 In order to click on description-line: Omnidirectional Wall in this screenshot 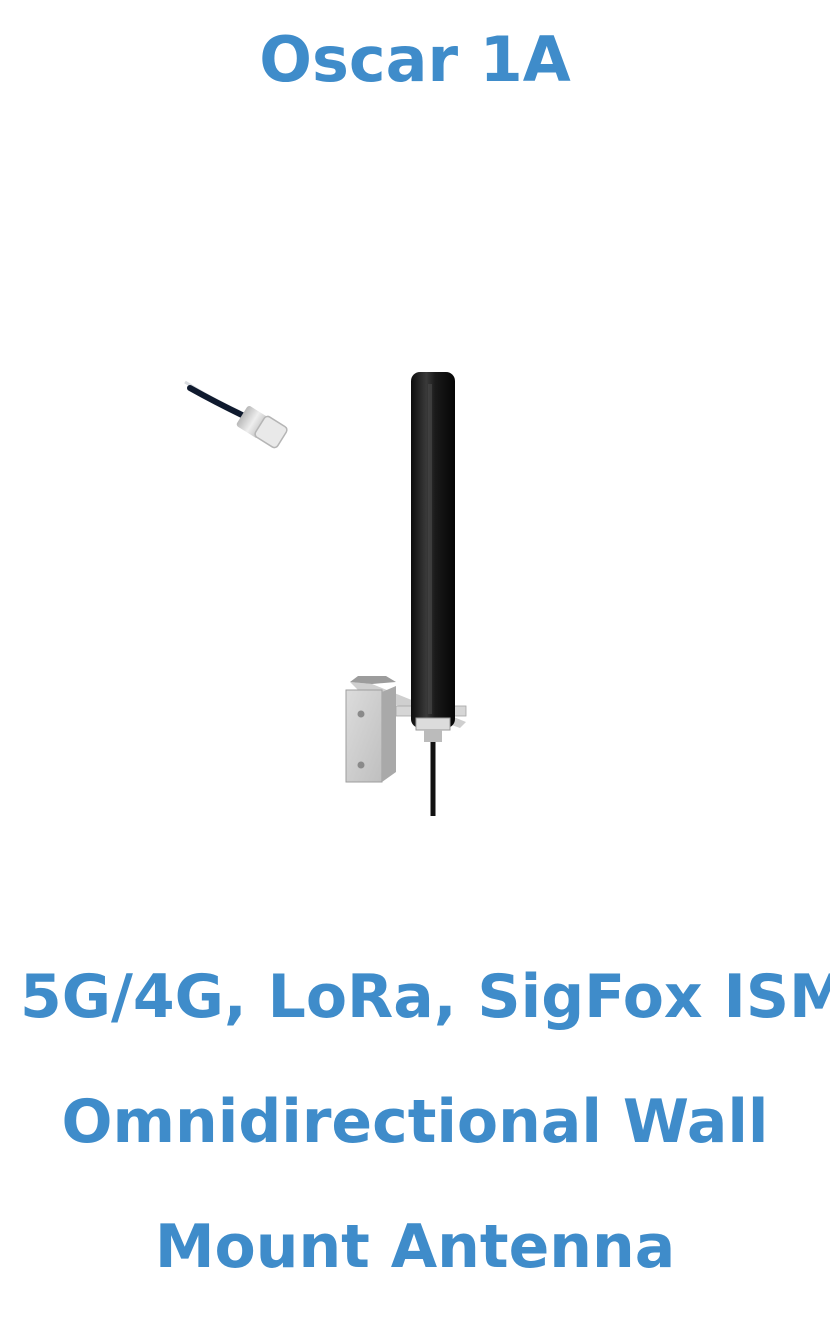, I will do `click(415, 1122)`.